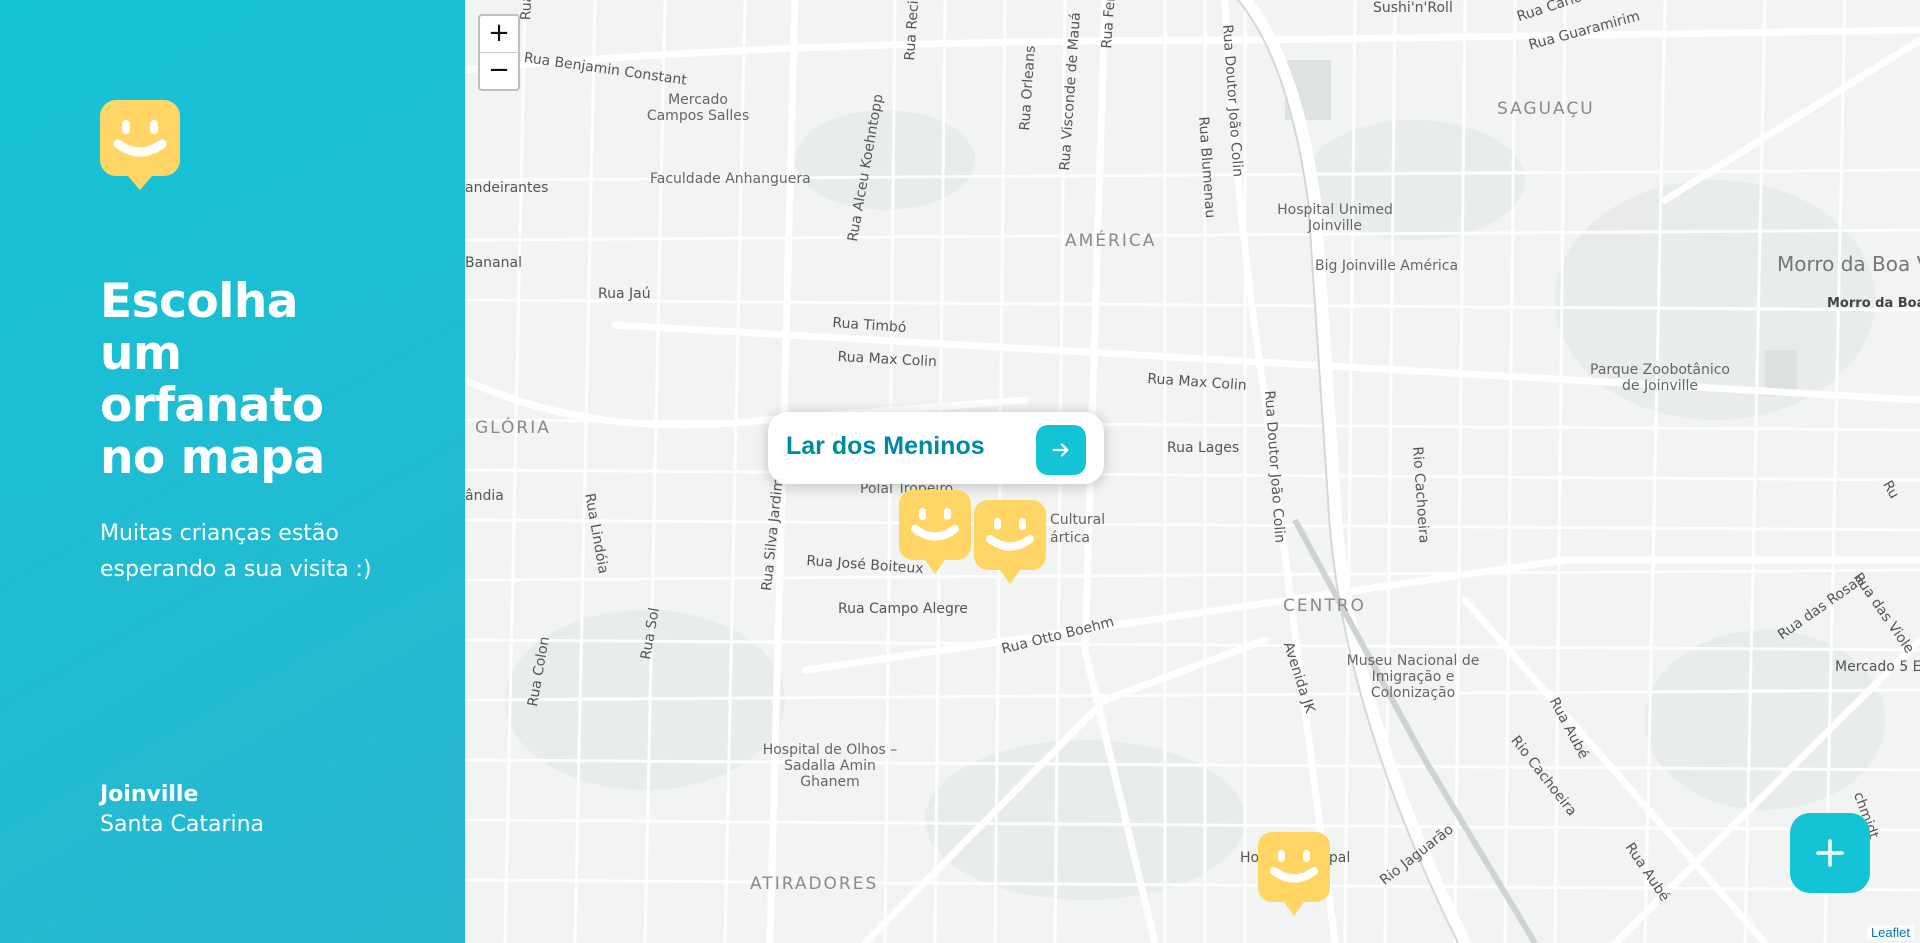 The image size is (1920, 943). I want to click on arrow-right-icon, so click(1060, 450).